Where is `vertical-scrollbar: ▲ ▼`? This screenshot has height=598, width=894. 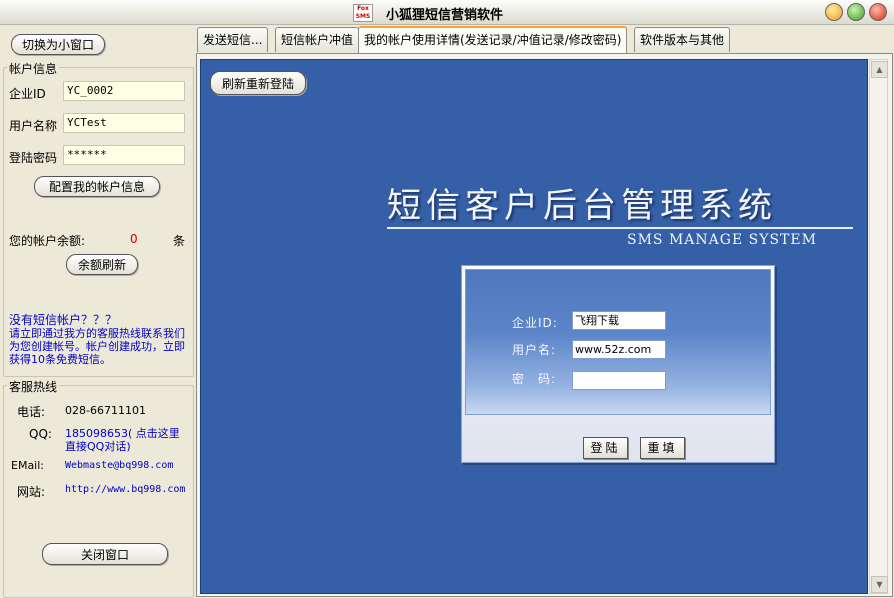 vertical-scrollbar: ▲ ▼ is located at coordinates (878, 326).